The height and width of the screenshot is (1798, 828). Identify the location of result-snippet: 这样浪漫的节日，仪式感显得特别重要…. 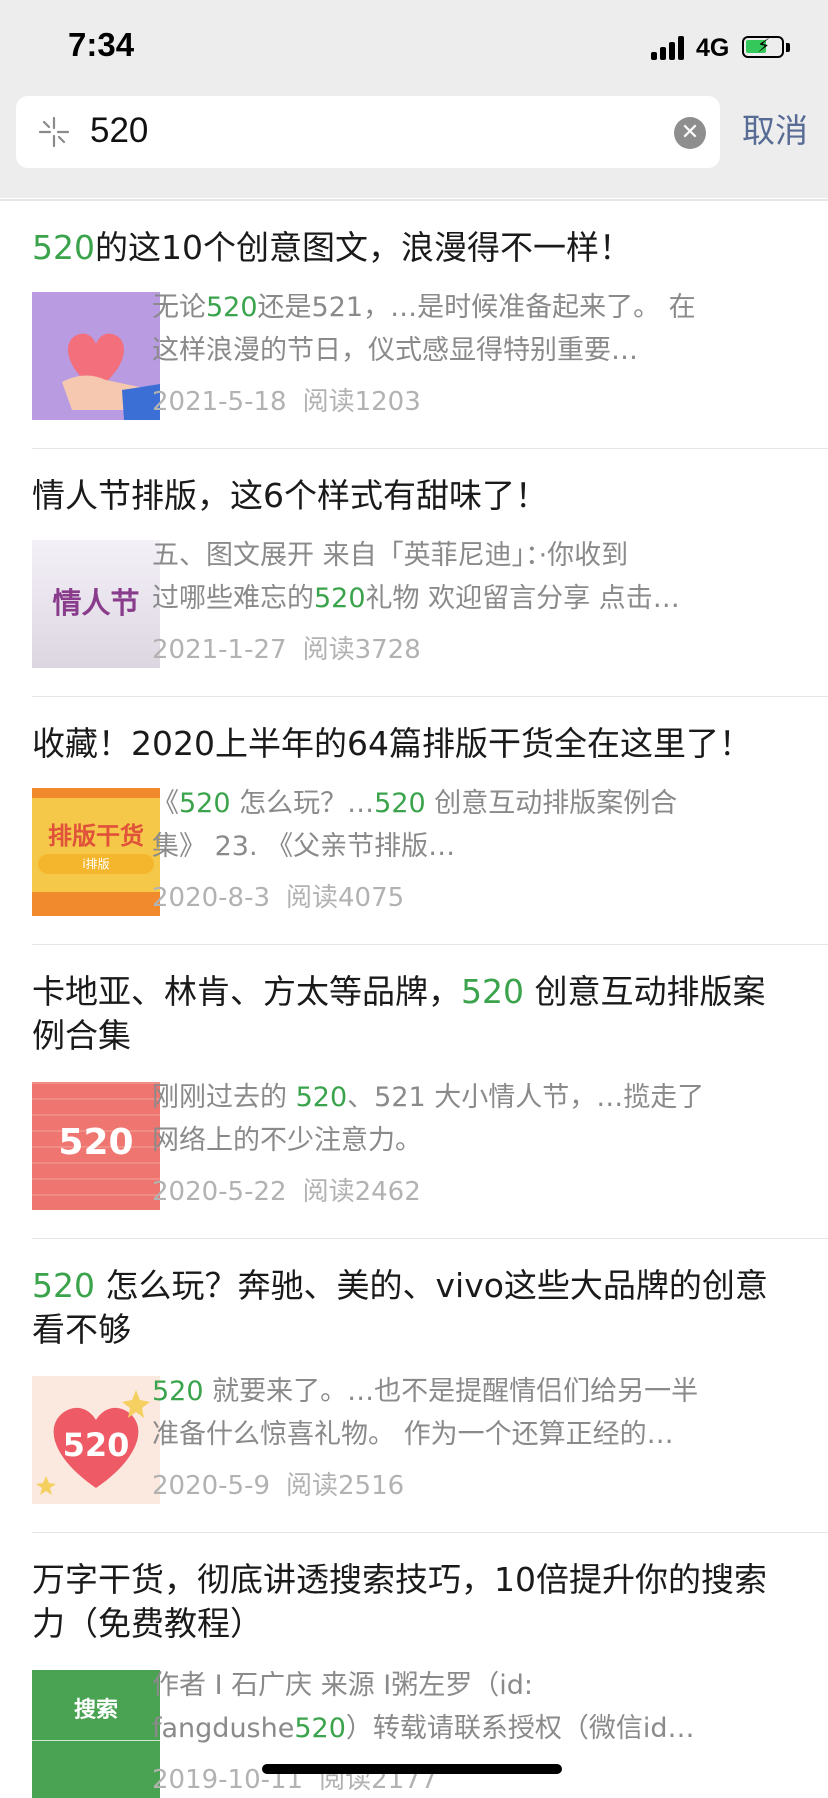
(395, 350).